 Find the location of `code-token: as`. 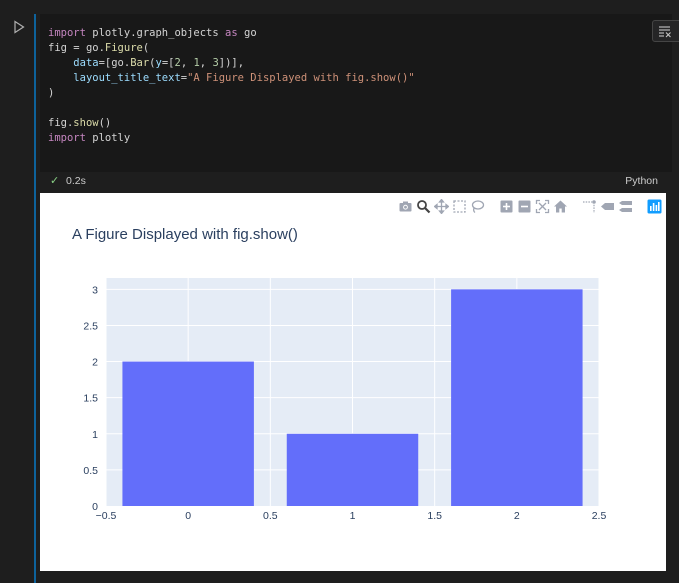

code-token: as is located at coordinates (231, 33).